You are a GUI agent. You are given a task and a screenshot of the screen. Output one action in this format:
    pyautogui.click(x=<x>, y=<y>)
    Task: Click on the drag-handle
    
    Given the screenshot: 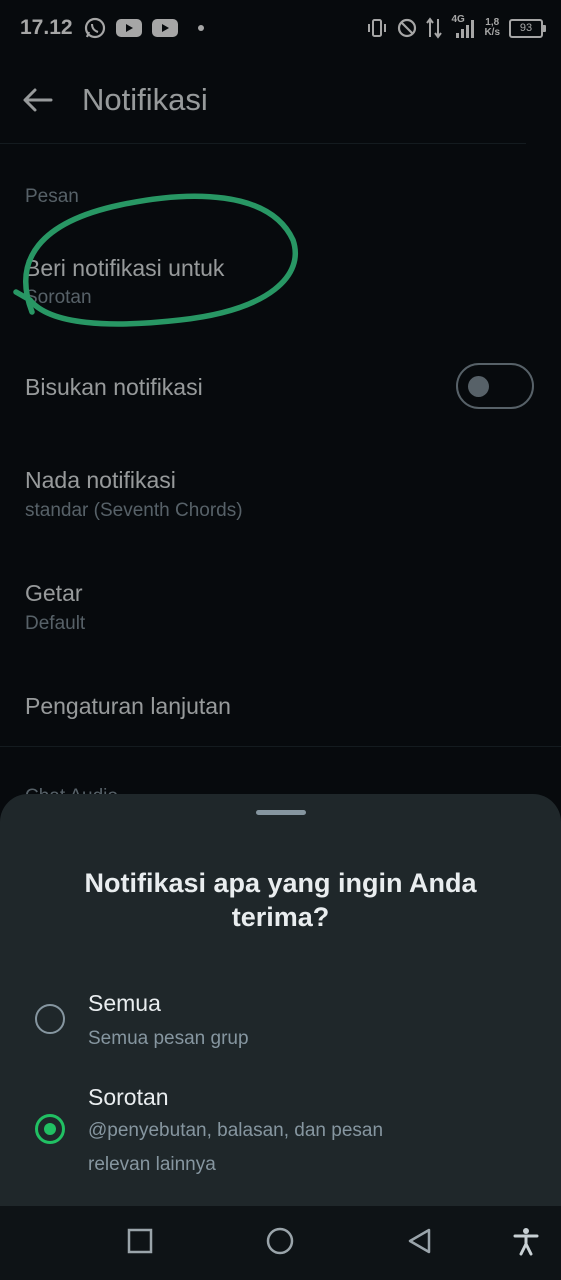 What is the action you would take?
    pyautogui.click(x=281, y=812)
    